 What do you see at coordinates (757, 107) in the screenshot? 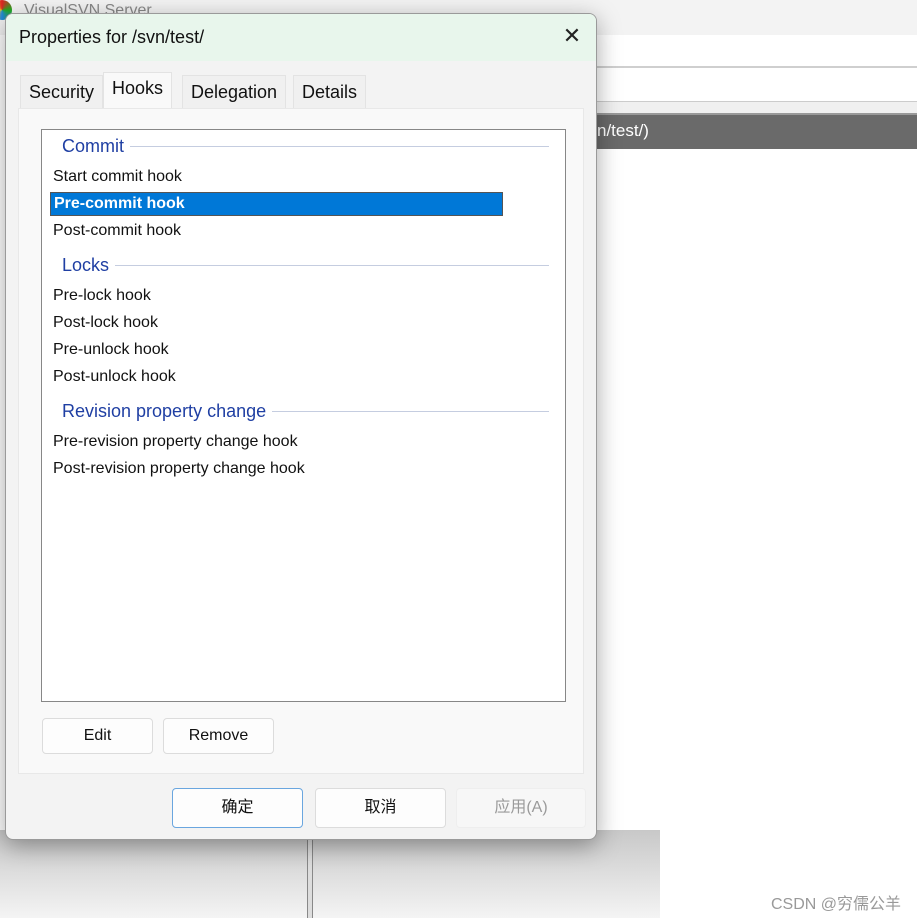
I see `background-strip` at bounding box center [757, 107].